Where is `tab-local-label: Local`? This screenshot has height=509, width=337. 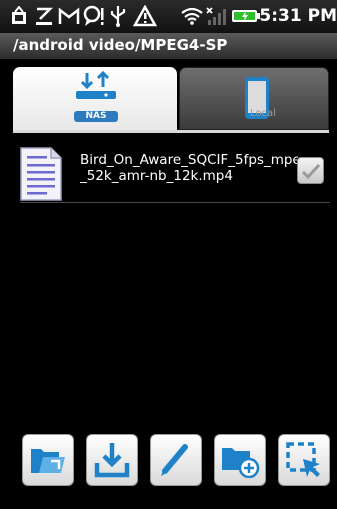 tab-local-label: Local is located at coordinates (263, 113).